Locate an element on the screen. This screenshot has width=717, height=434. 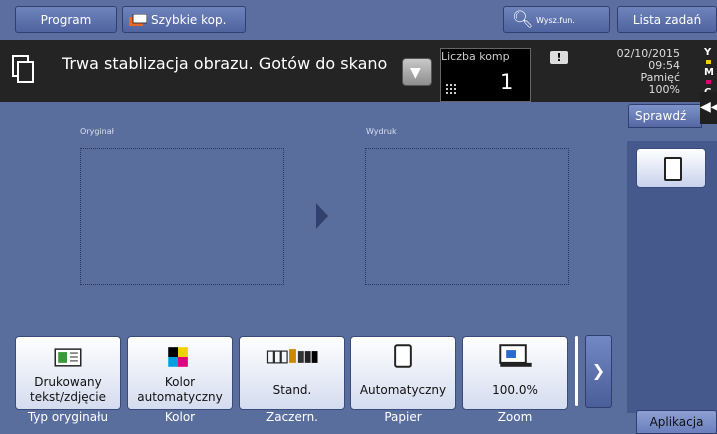
color-key: Kolor automatyczny is located at coordinates (180, 373).